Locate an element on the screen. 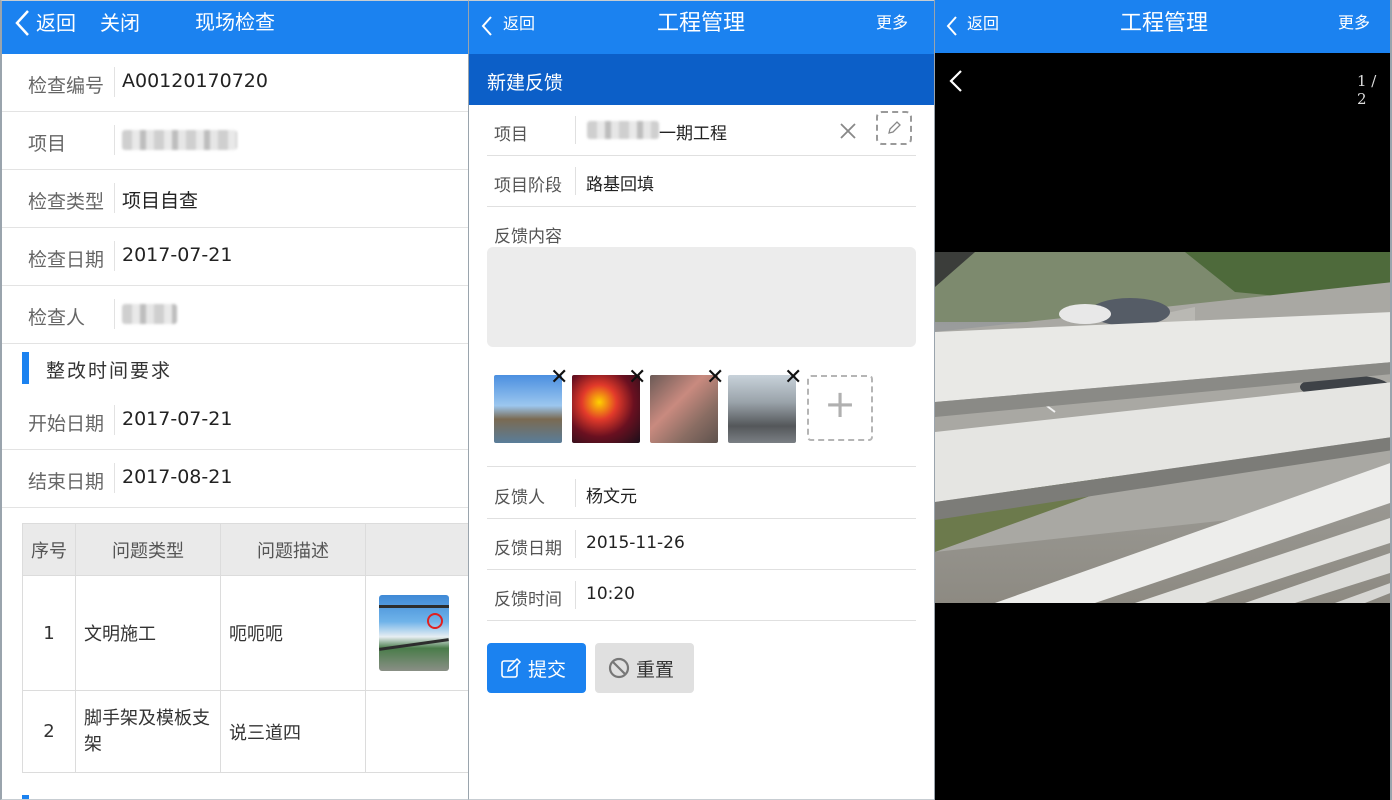  project-value: 一期工程 is located at coordinates (693, 131).